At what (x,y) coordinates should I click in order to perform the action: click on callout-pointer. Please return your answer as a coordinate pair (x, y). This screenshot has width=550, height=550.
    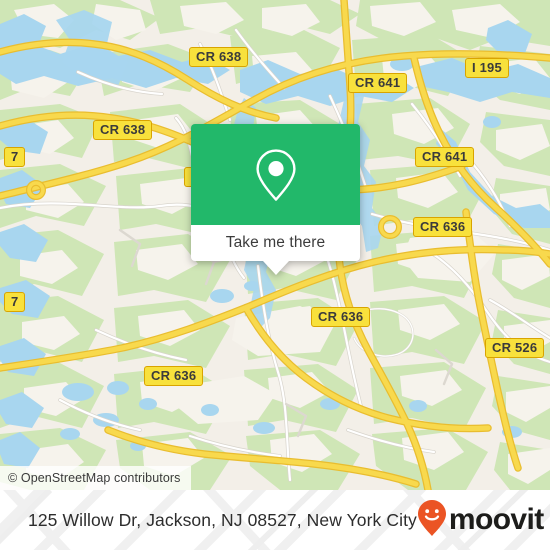
    Looking at the image, I should click on (275, 268).